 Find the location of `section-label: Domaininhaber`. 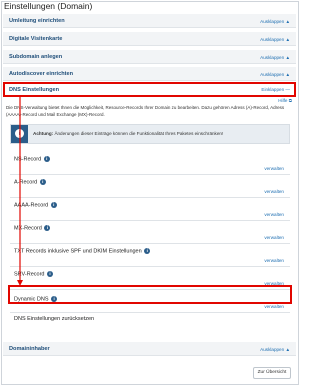

section-label: Domaininhaber is located at coordinates (29, 349).